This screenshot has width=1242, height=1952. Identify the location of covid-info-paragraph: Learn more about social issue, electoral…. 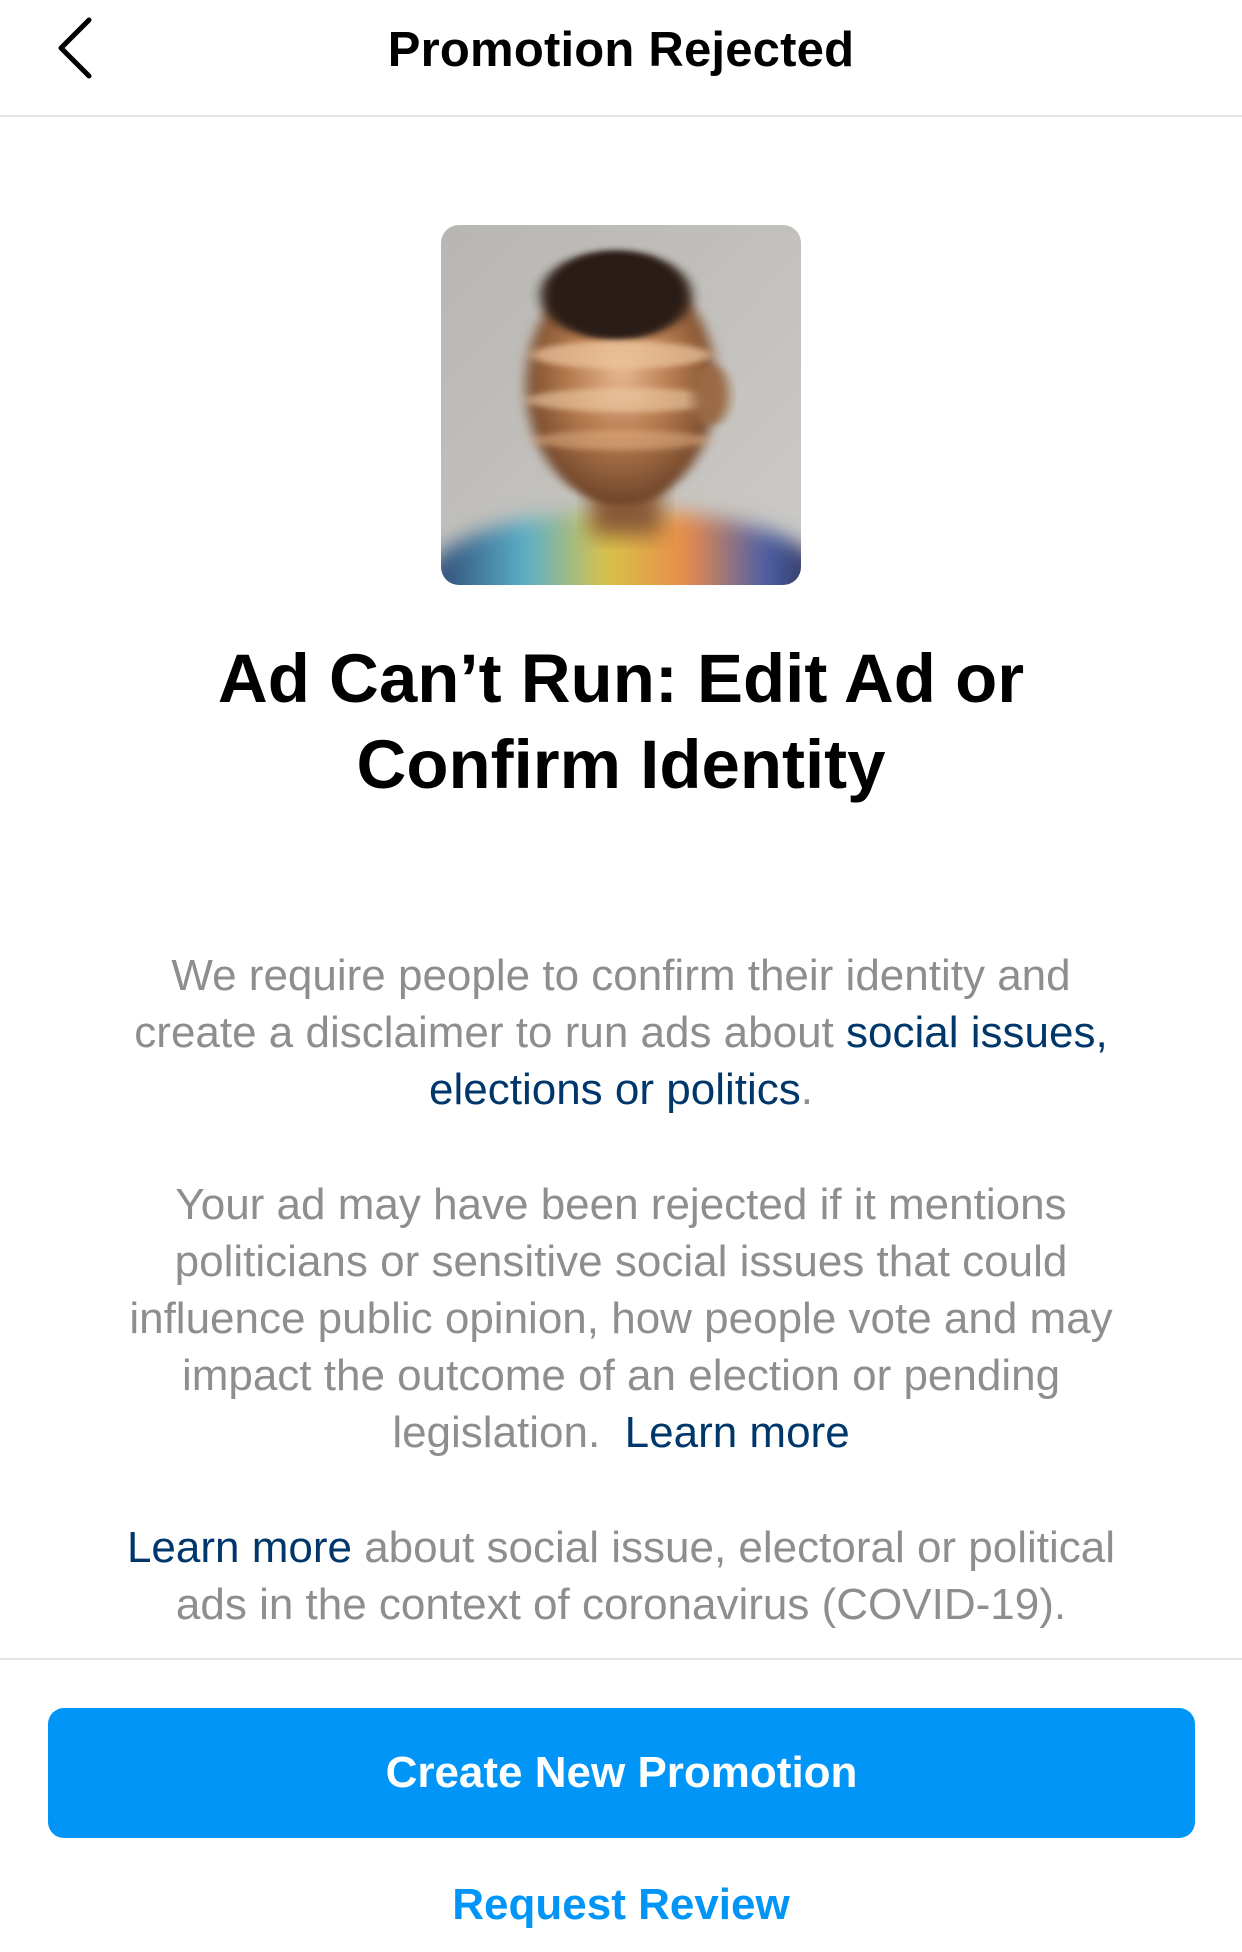
(621, 1576).